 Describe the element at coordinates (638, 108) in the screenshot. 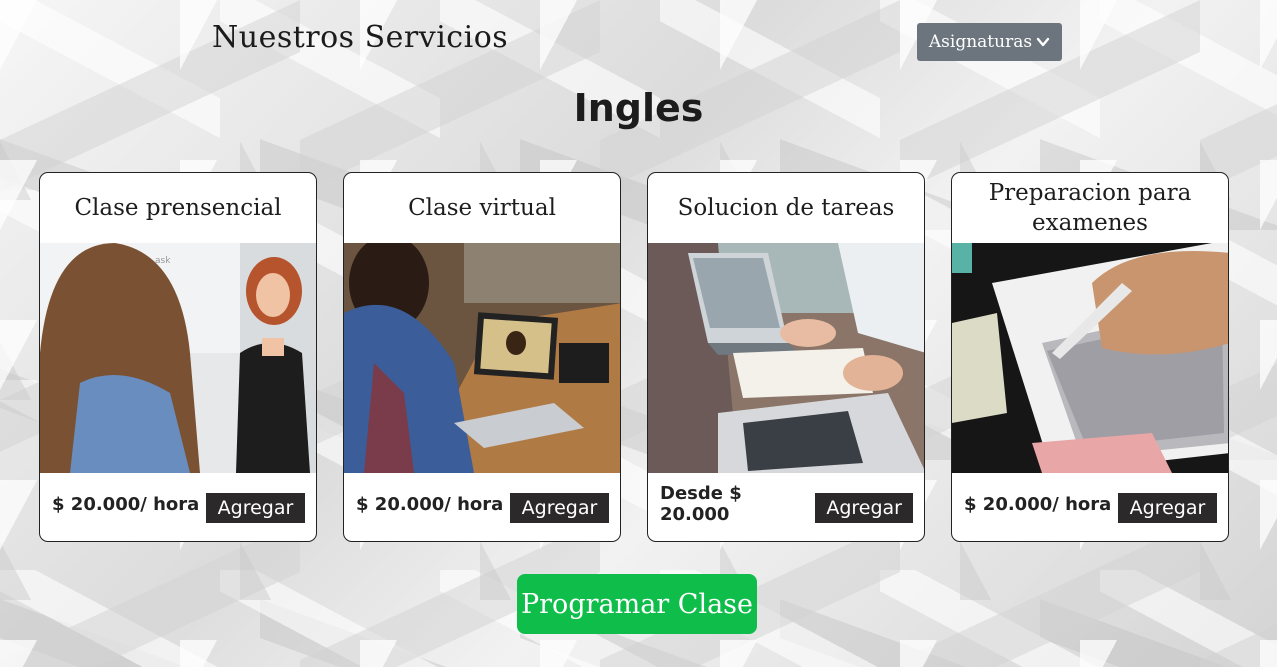

I see `subject-heading: Ingles` at that location.